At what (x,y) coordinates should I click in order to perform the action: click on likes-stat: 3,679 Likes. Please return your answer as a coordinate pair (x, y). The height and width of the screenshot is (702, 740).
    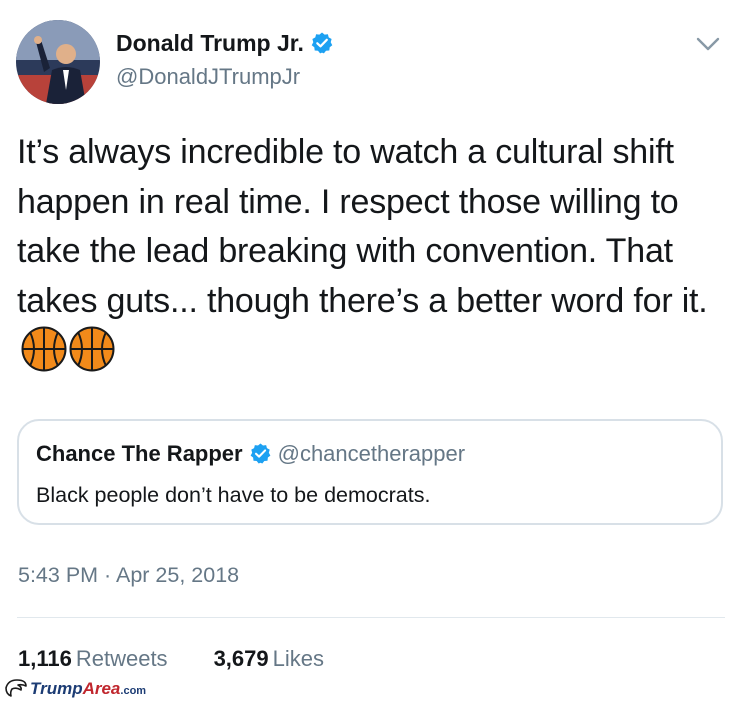
    Looking at the image, I should click on (269, 659).